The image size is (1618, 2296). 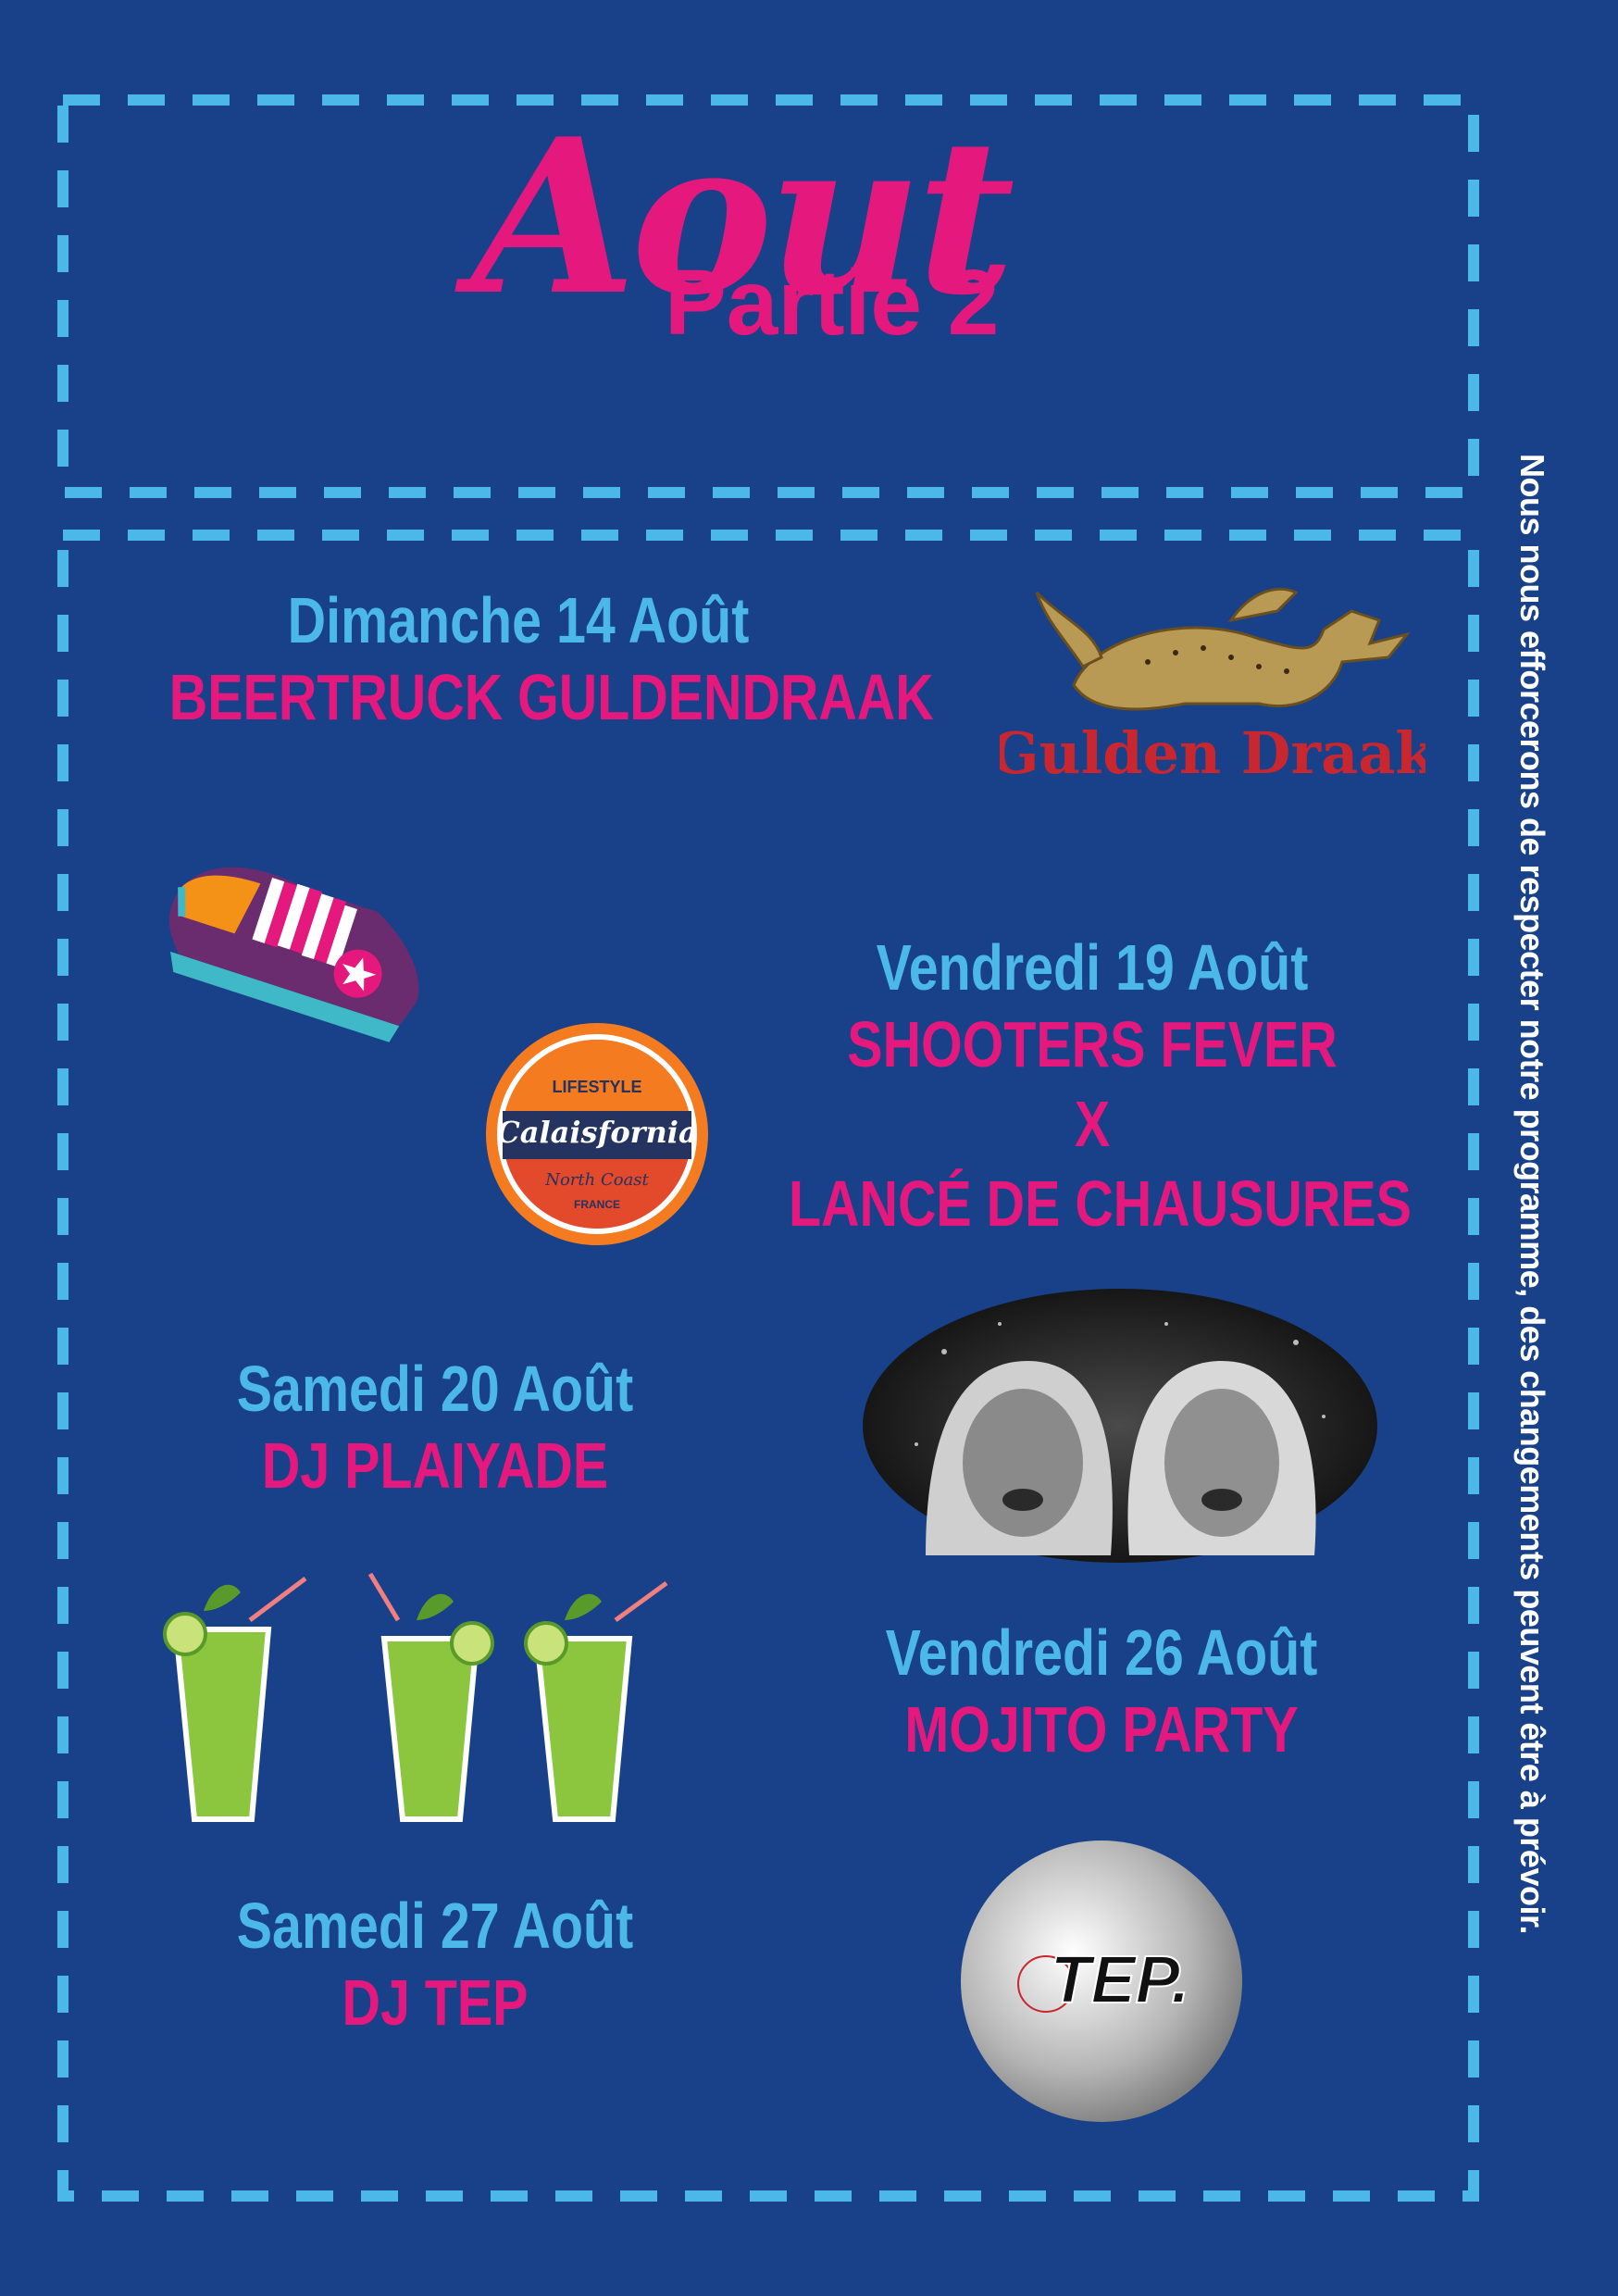 What do you see at coordinates (1092, 967) in the screenshot?
I see `event-date: Vendredi 19 Août` at bounding box center [1092, 967].